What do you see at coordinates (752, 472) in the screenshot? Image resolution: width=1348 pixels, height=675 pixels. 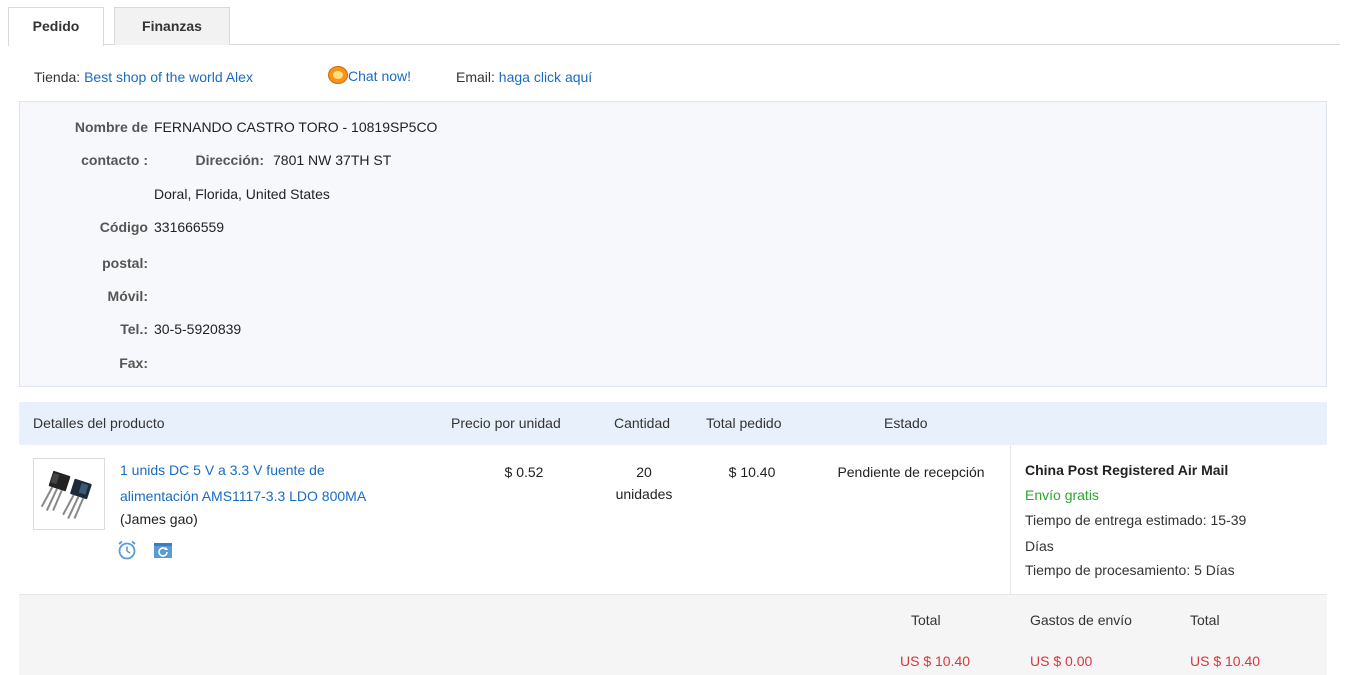 I see `order-total: $ 10.40` at bounding box center [752, 472].